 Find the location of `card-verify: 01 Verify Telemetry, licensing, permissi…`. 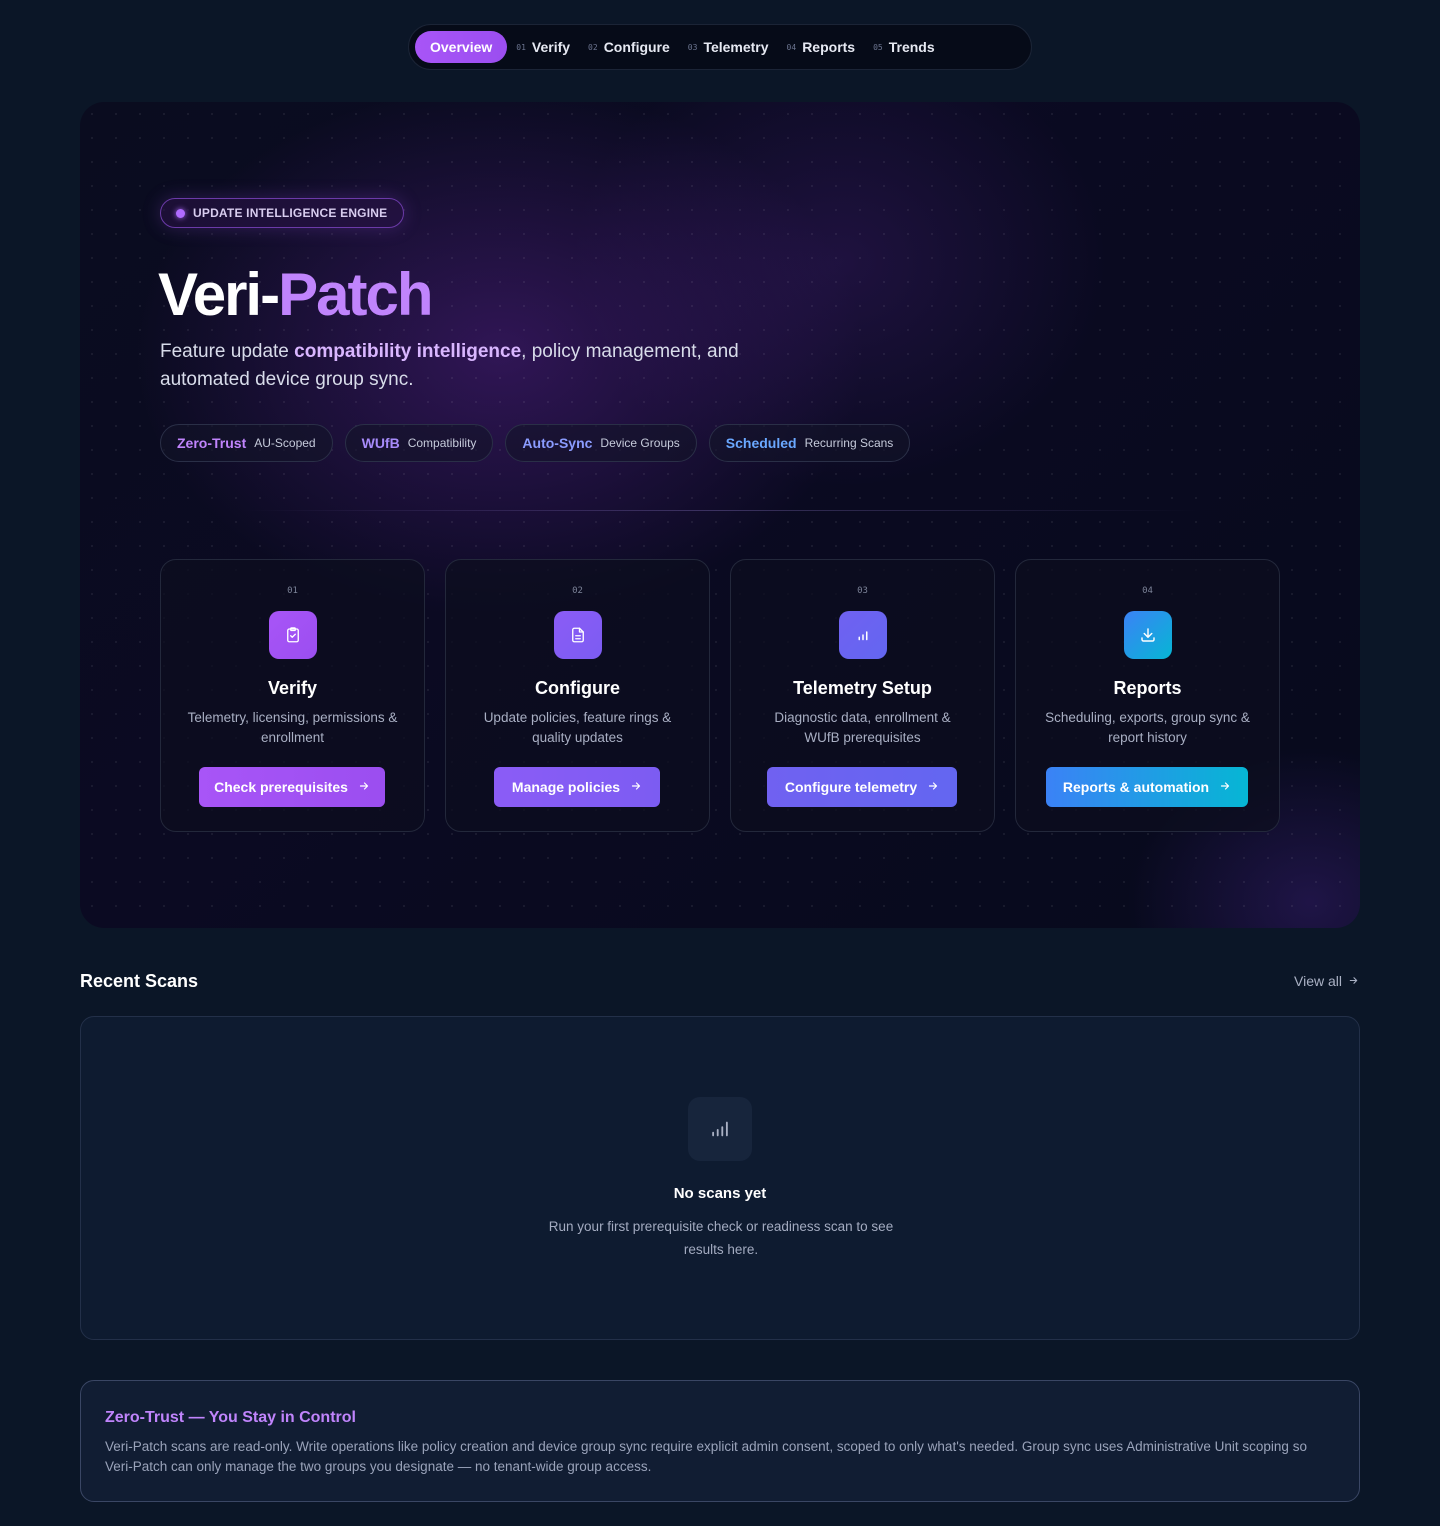

card-verify: 01 Verify Telemetry, licensing, permissi… is located at coordinates (292, 695).